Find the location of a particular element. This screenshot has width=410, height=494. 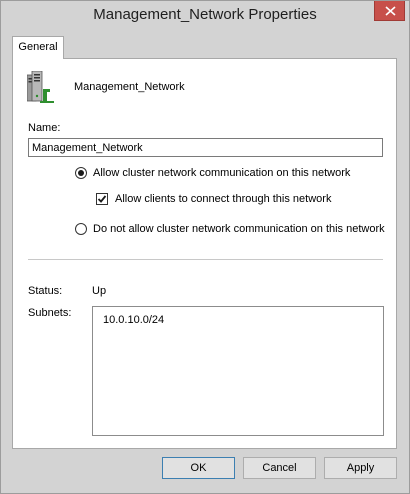

apply-button: Apply is located at coordinates (360, 468).